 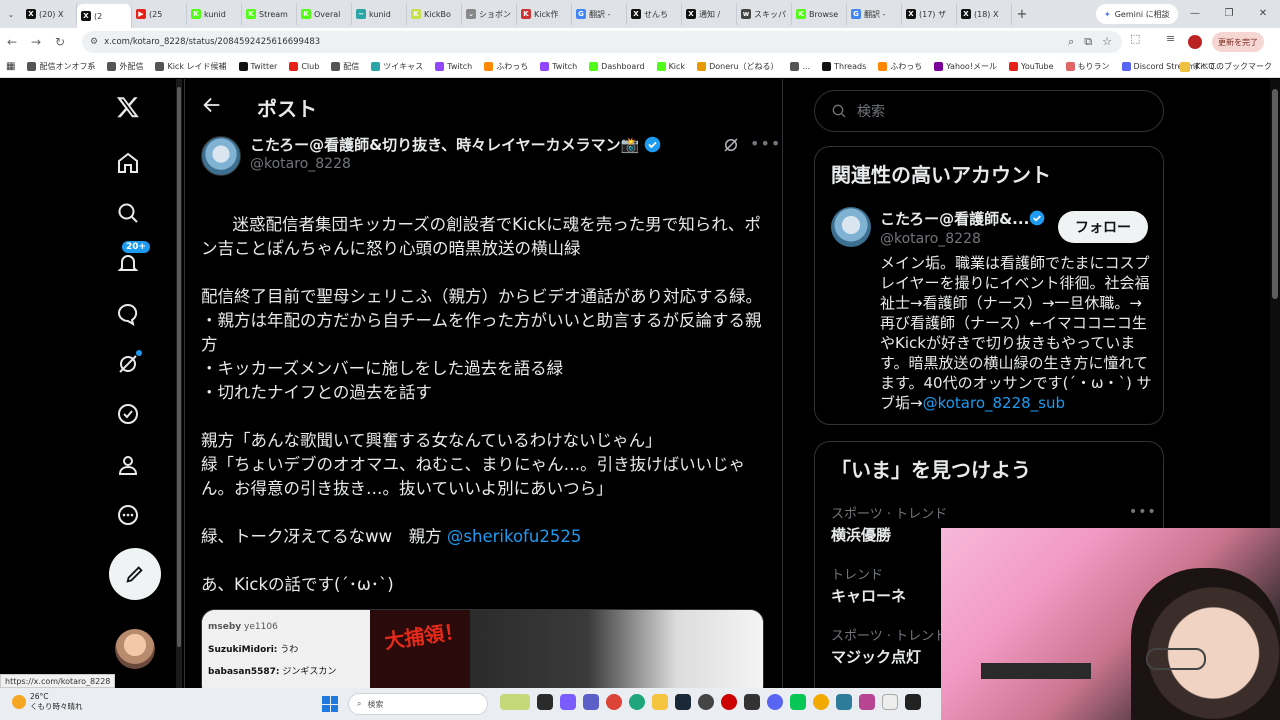 I want to click on taskbar-search-input: ⌕ 検索, so click(x=418, y=704).